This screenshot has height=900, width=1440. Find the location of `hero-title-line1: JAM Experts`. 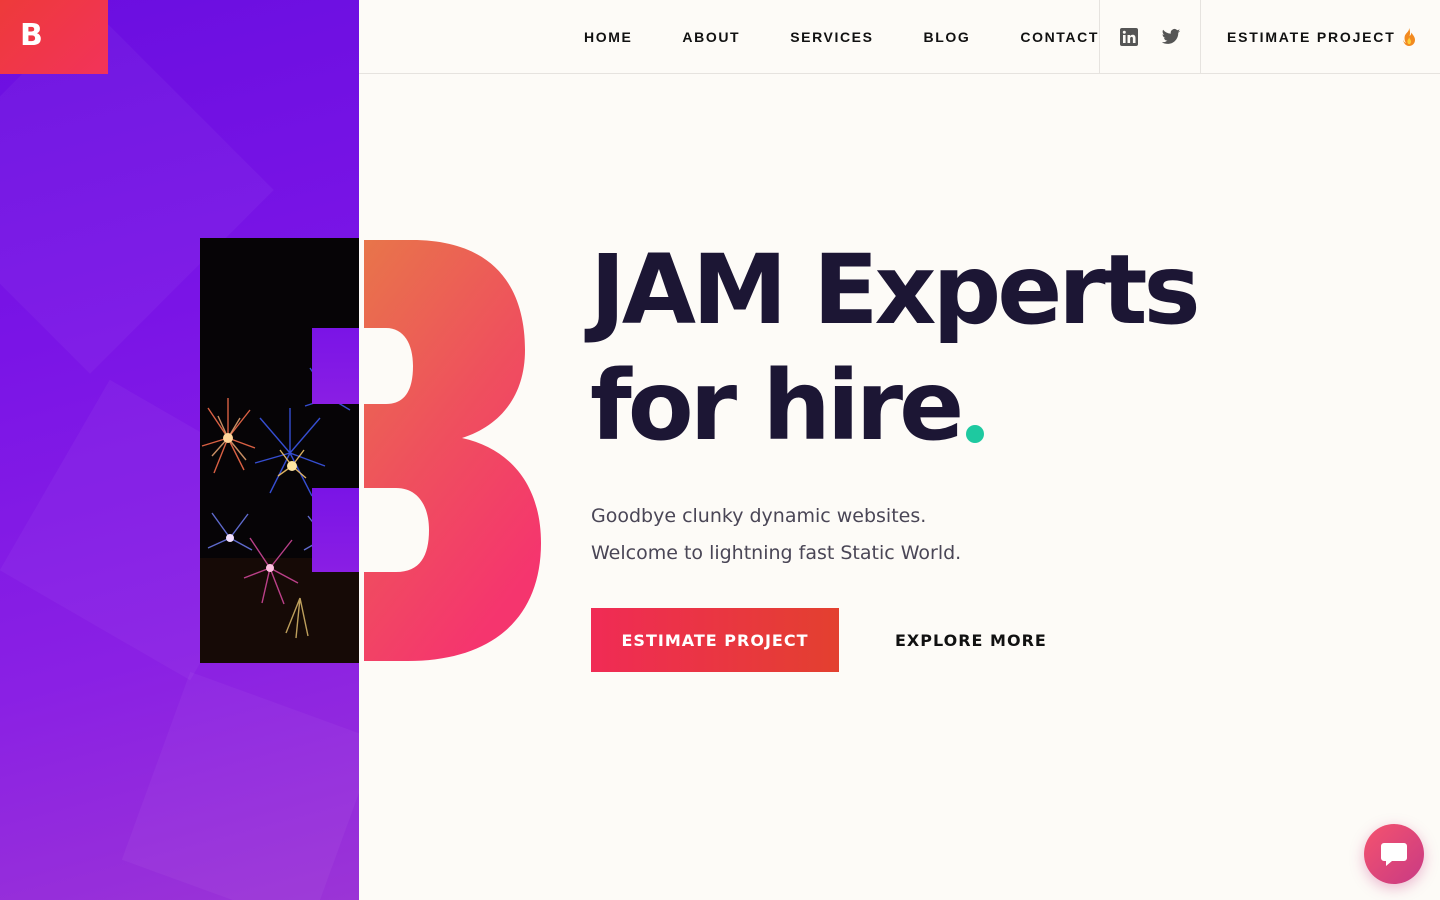

hero-title-line1: JAM Experts is located at coordinates (895, 290).